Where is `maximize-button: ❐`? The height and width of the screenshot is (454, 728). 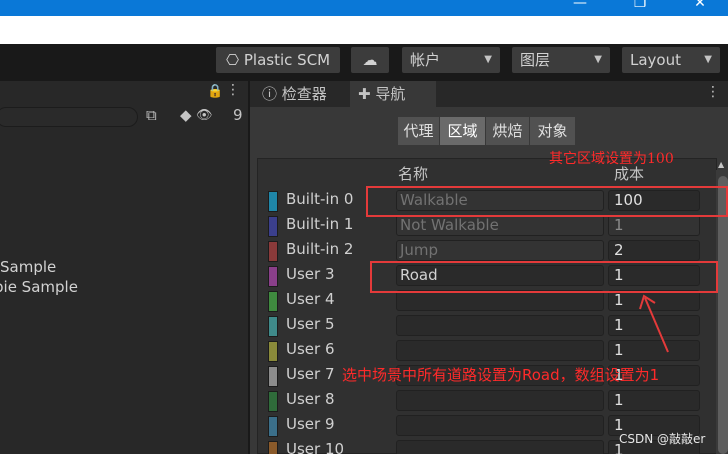 maximize-button: ❐ is located at coordinates (640, 7).